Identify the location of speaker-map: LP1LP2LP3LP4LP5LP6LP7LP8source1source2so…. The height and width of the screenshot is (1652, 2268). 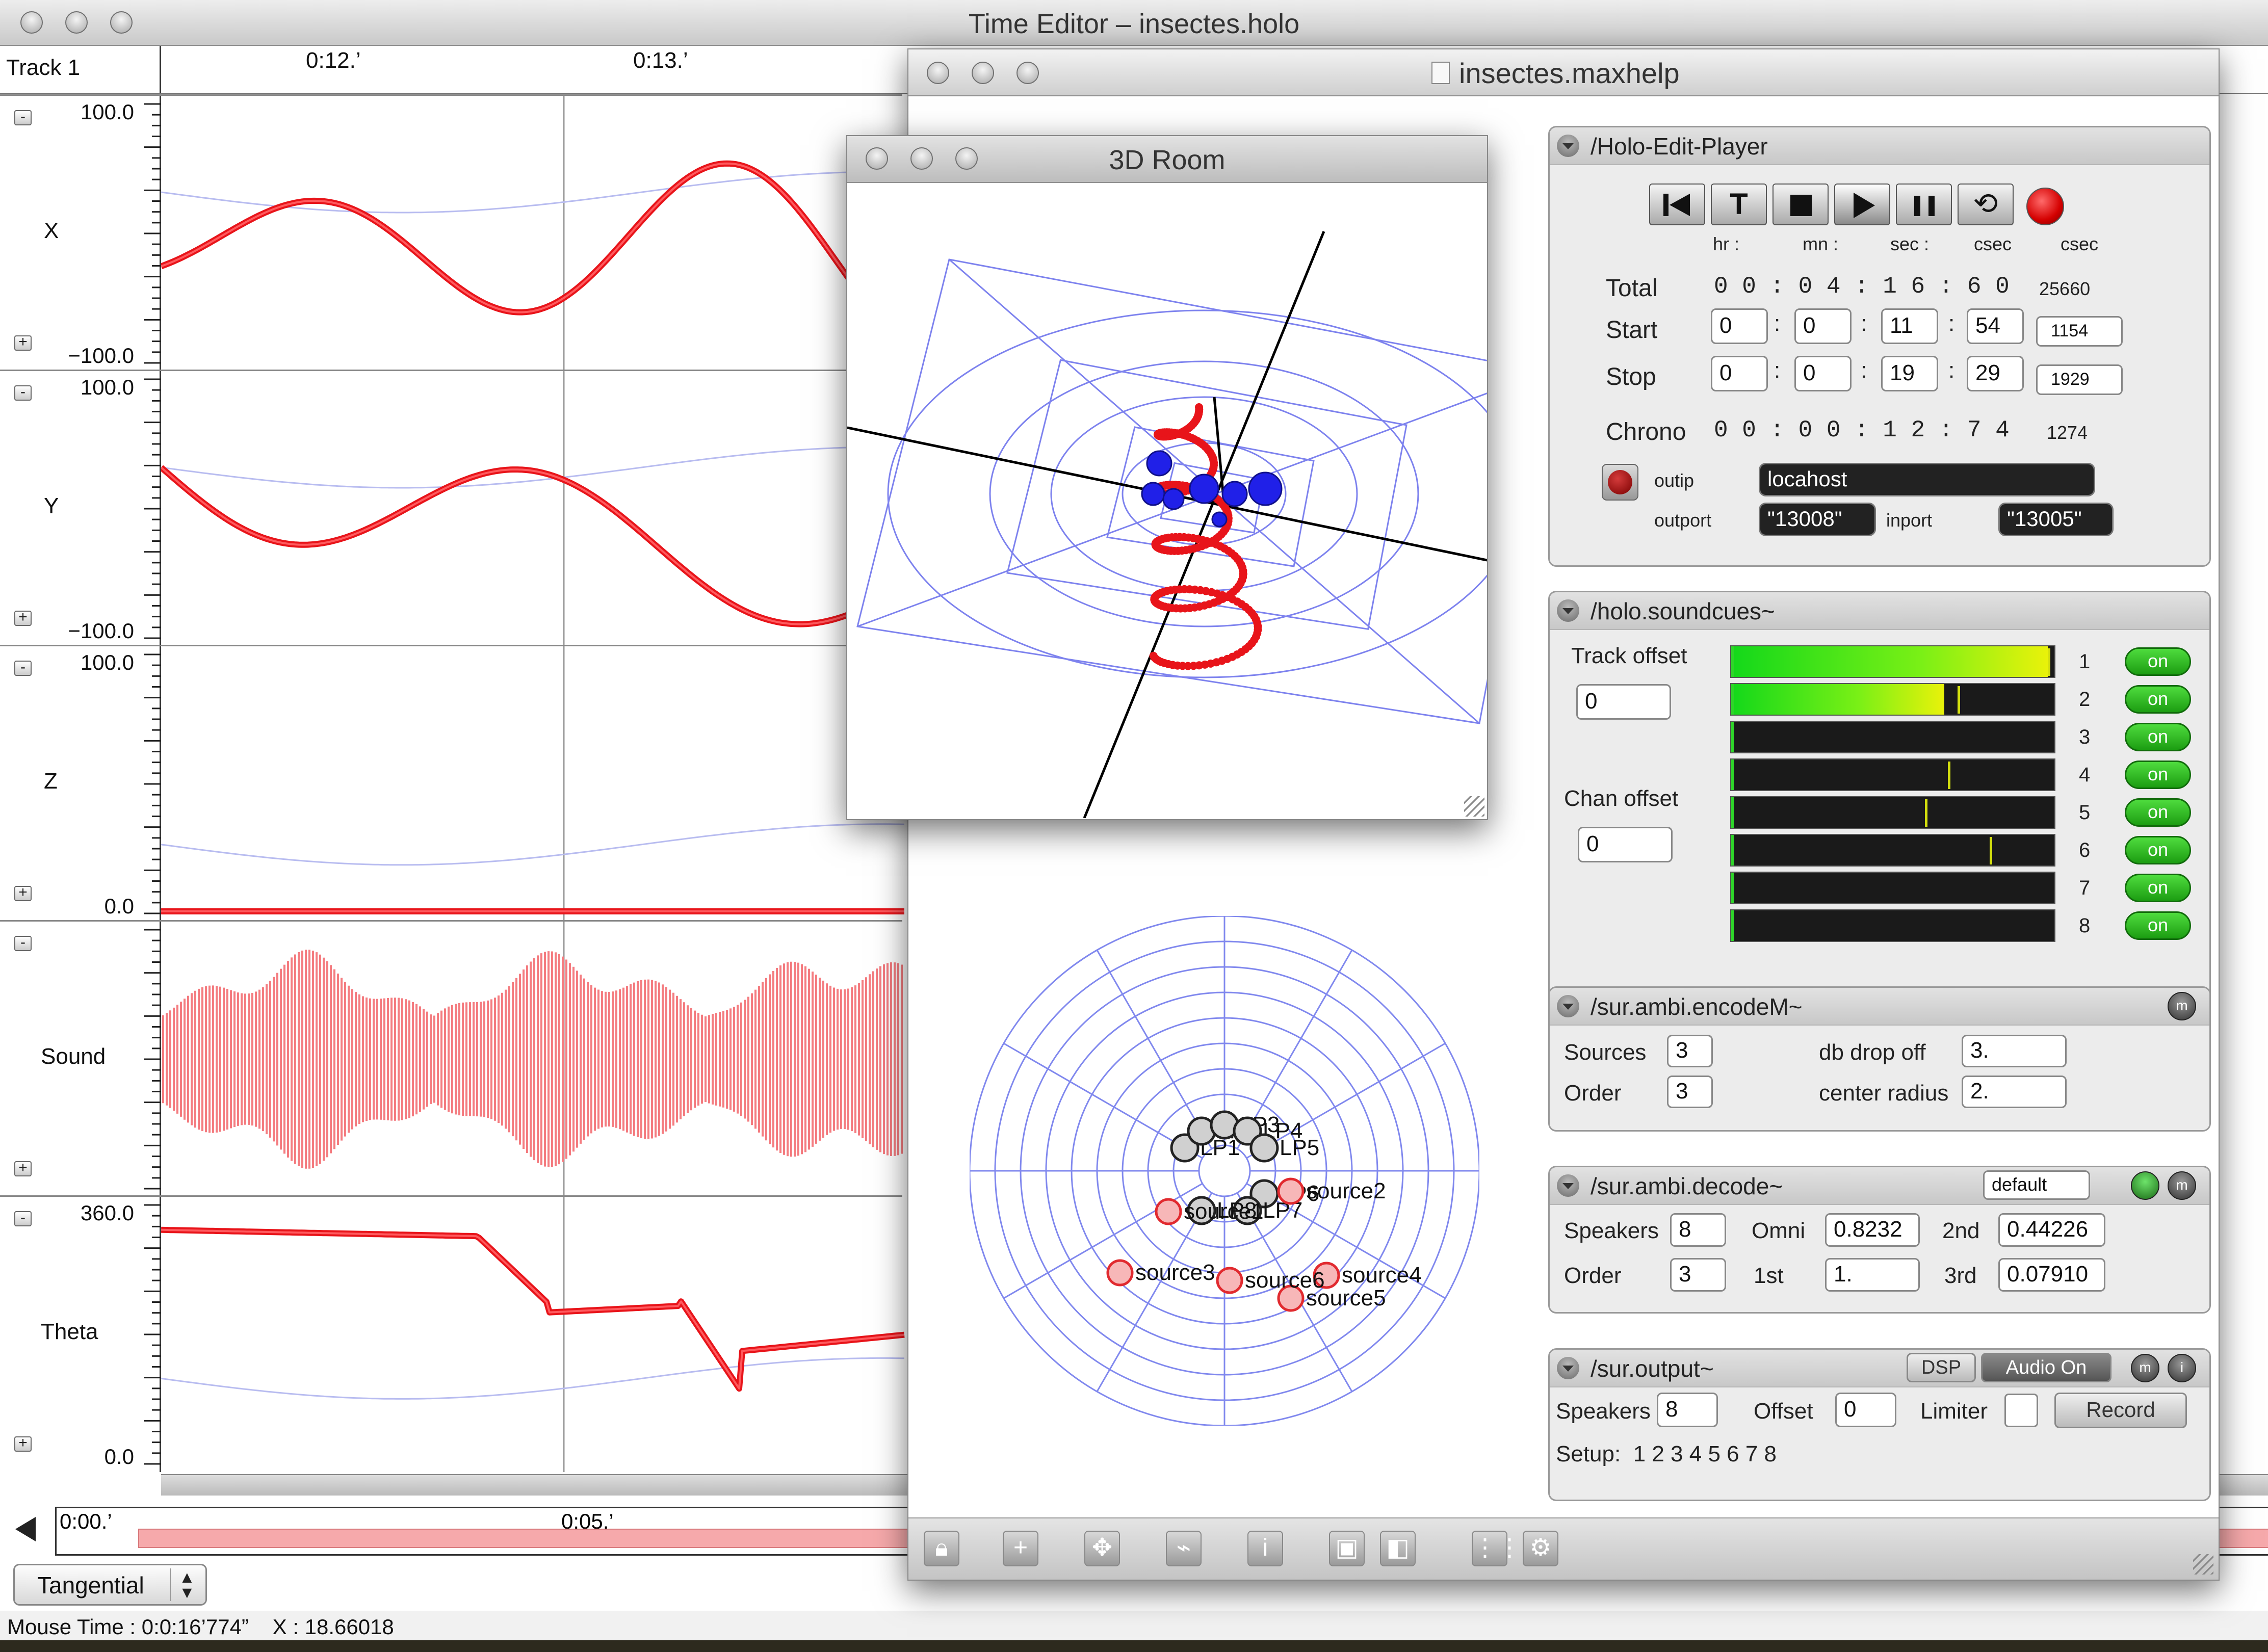
(1224, 1171).